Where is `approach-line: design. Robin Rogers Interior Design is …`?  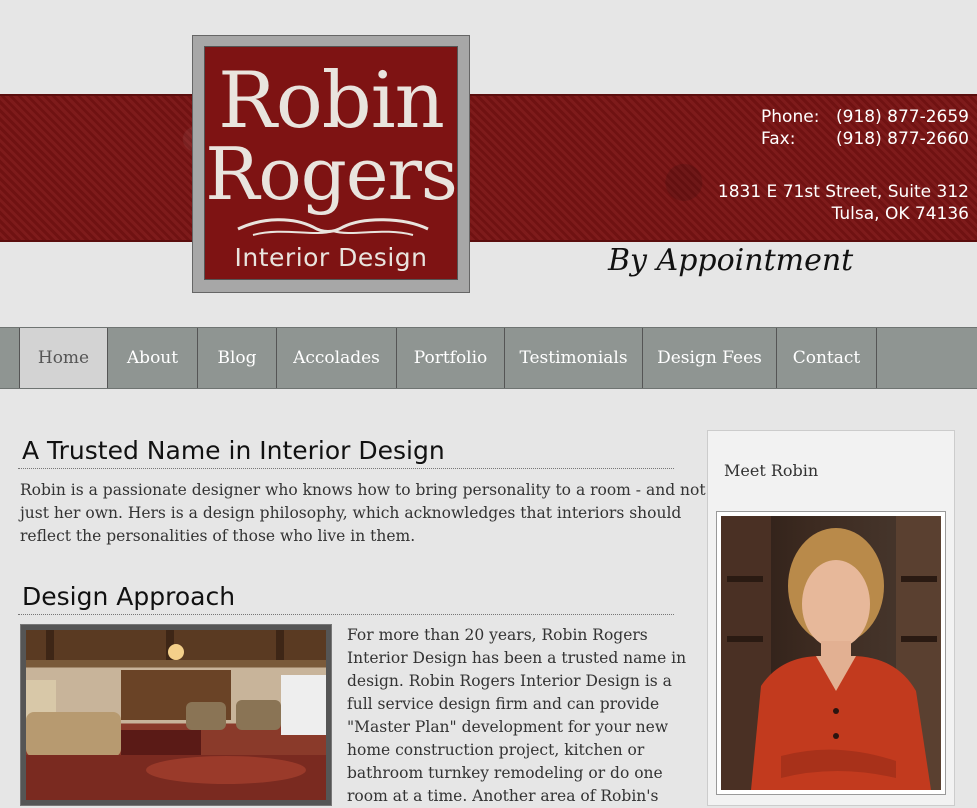 approach-line: design. Robin Rogers Interior Design is … is located at coordinates (509, 681).